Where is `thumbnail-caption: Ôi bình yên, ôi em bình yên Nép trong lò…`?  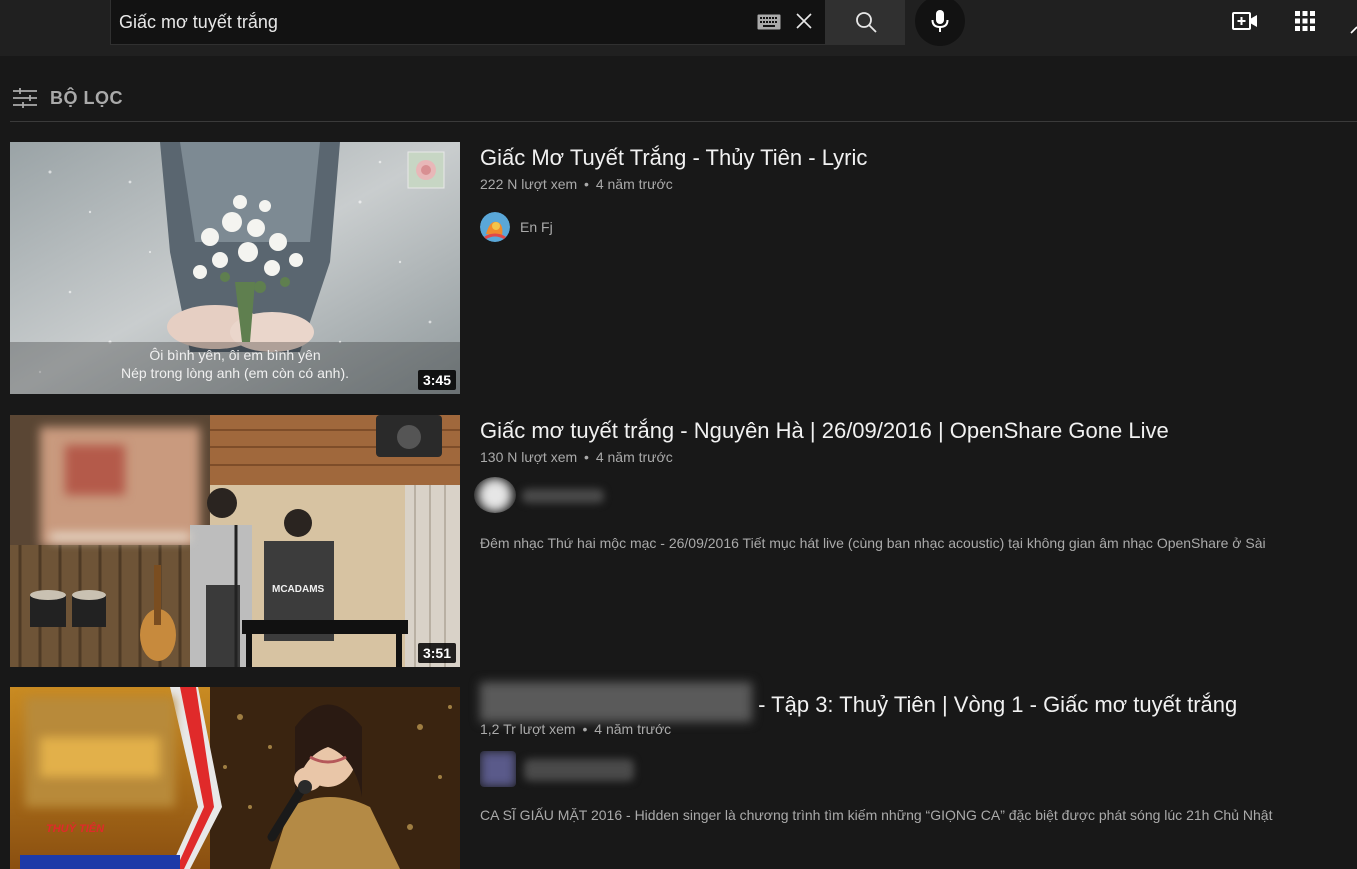
thumbnail-caption: Ôi bình yên, ôi em bình yên Nép trong lò… is located at coordinates (235, 364).